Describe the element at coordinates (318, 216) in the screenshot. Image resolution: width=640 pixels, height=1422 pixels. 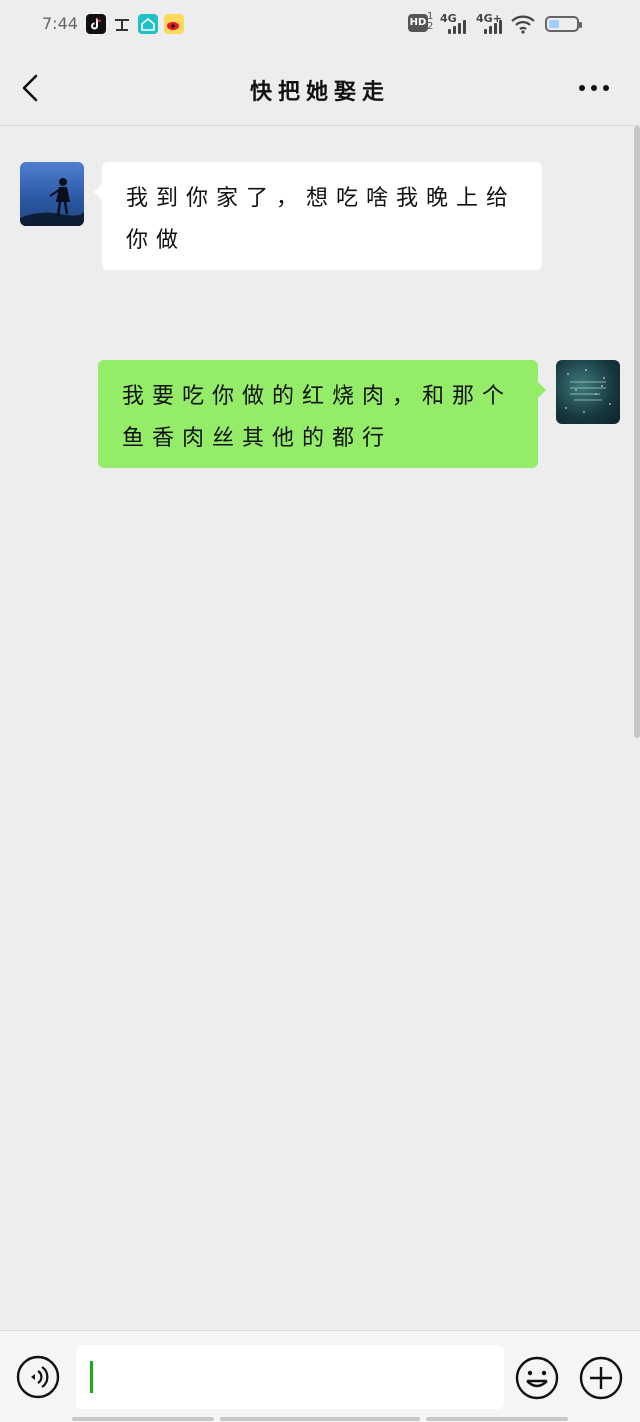
I see `message-bubble-received: 我到你家了，想吃啥我晚上给你做` at that location.